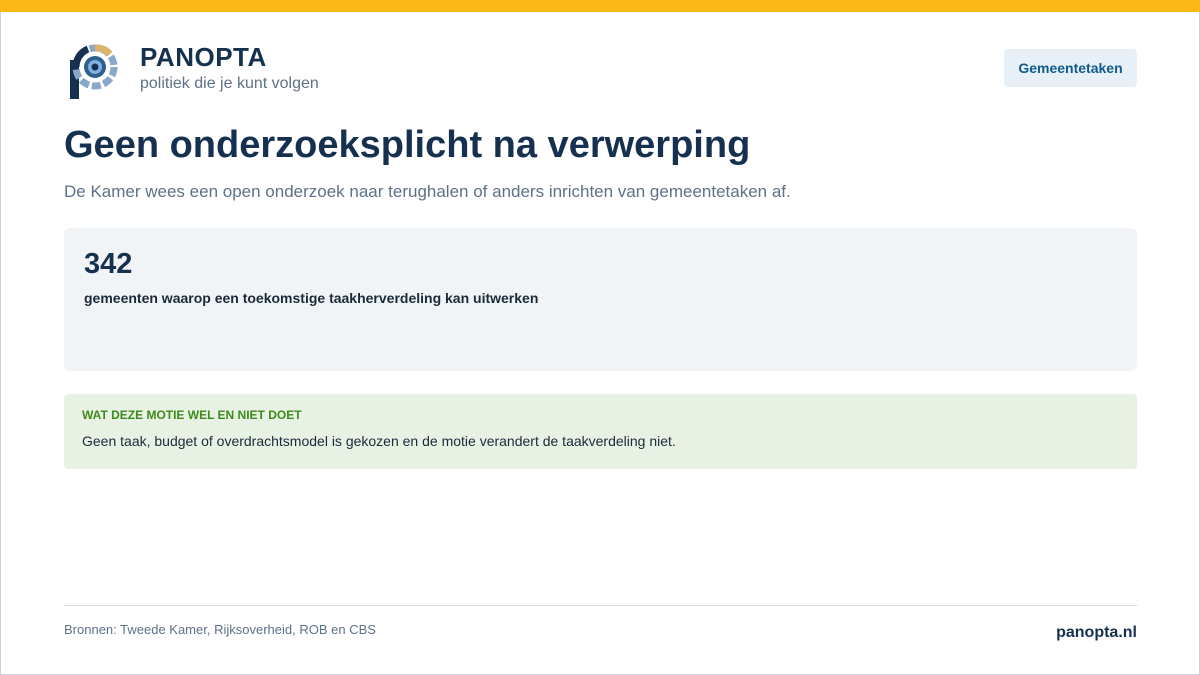 The width and height of the screenshot is (1200, 675). Describe the element at coordinates (407, 145) in the screenshot. I see `page-title: Geen onderzoeksplicht na verwerping` at that location.